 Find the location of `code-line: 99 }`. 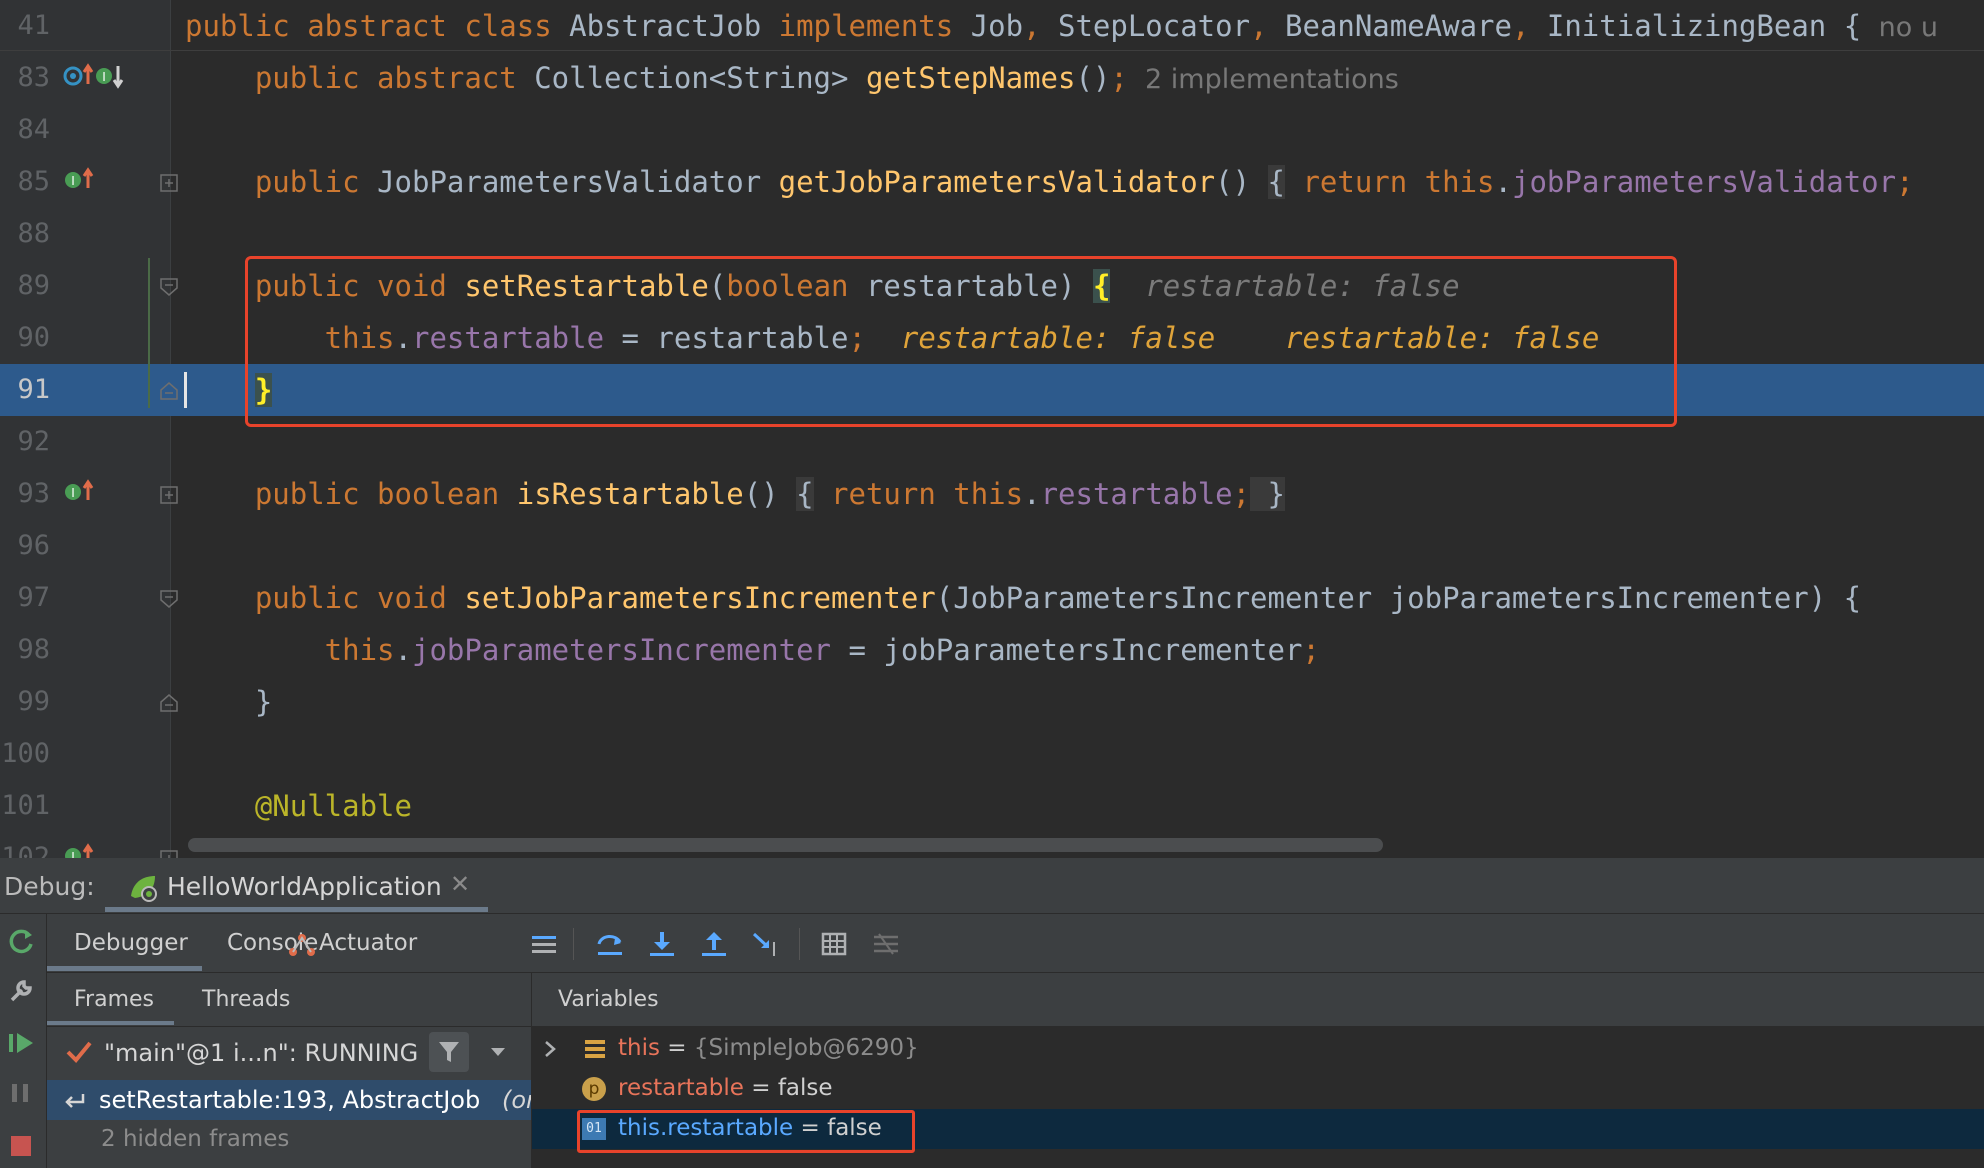

code-line: 99 } is located at coordinates (992, 702).